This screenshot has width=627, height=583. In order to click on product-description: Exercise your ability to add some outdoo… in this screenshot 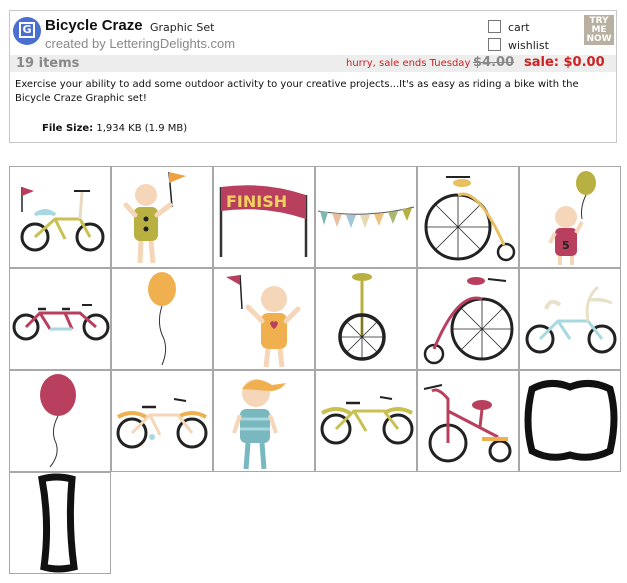, I will do `click(297, 91)`.